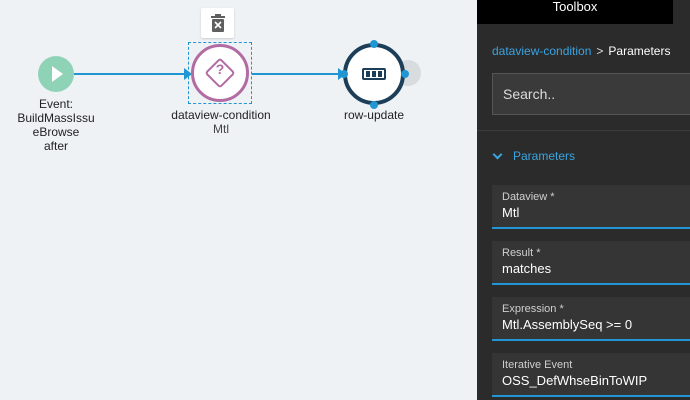 The image size is (690, 400). What do you see at coordinates (528, 197) in the screenshot?
I see `field-label: Dataview *` at bounding box center [528, 197].